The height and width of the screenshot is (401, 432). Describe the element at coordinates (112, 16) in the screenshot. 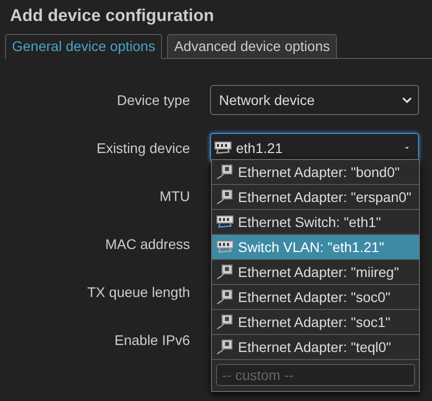

I see `dialog-title: Add device configuration` at that location.